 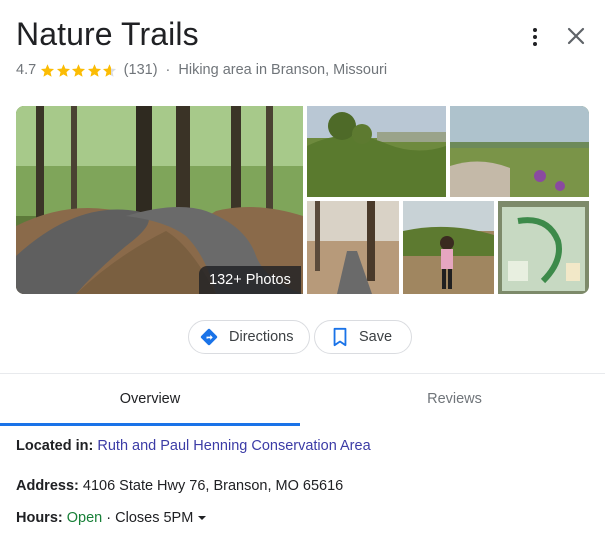 I want to click on photo-overlook, so click(x=376, y=151).